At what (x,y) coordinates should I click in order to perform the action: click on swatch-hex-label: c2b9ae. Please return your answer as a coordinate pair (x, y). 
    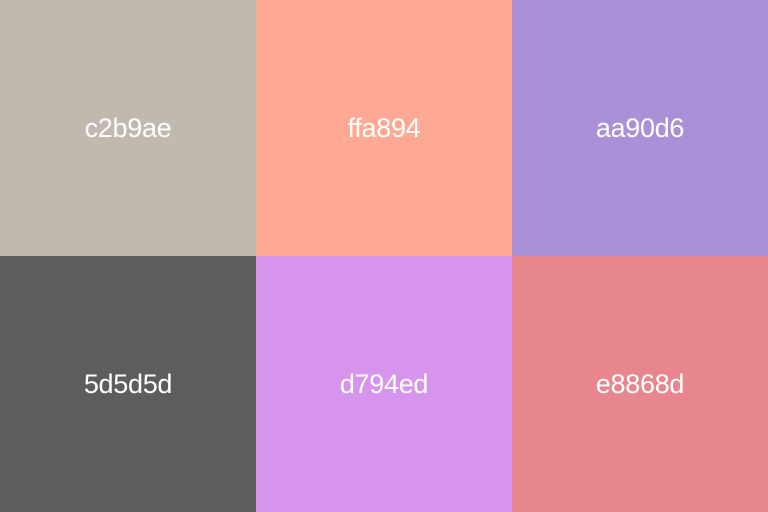
    Looking at the image, I should click on (128, 127).